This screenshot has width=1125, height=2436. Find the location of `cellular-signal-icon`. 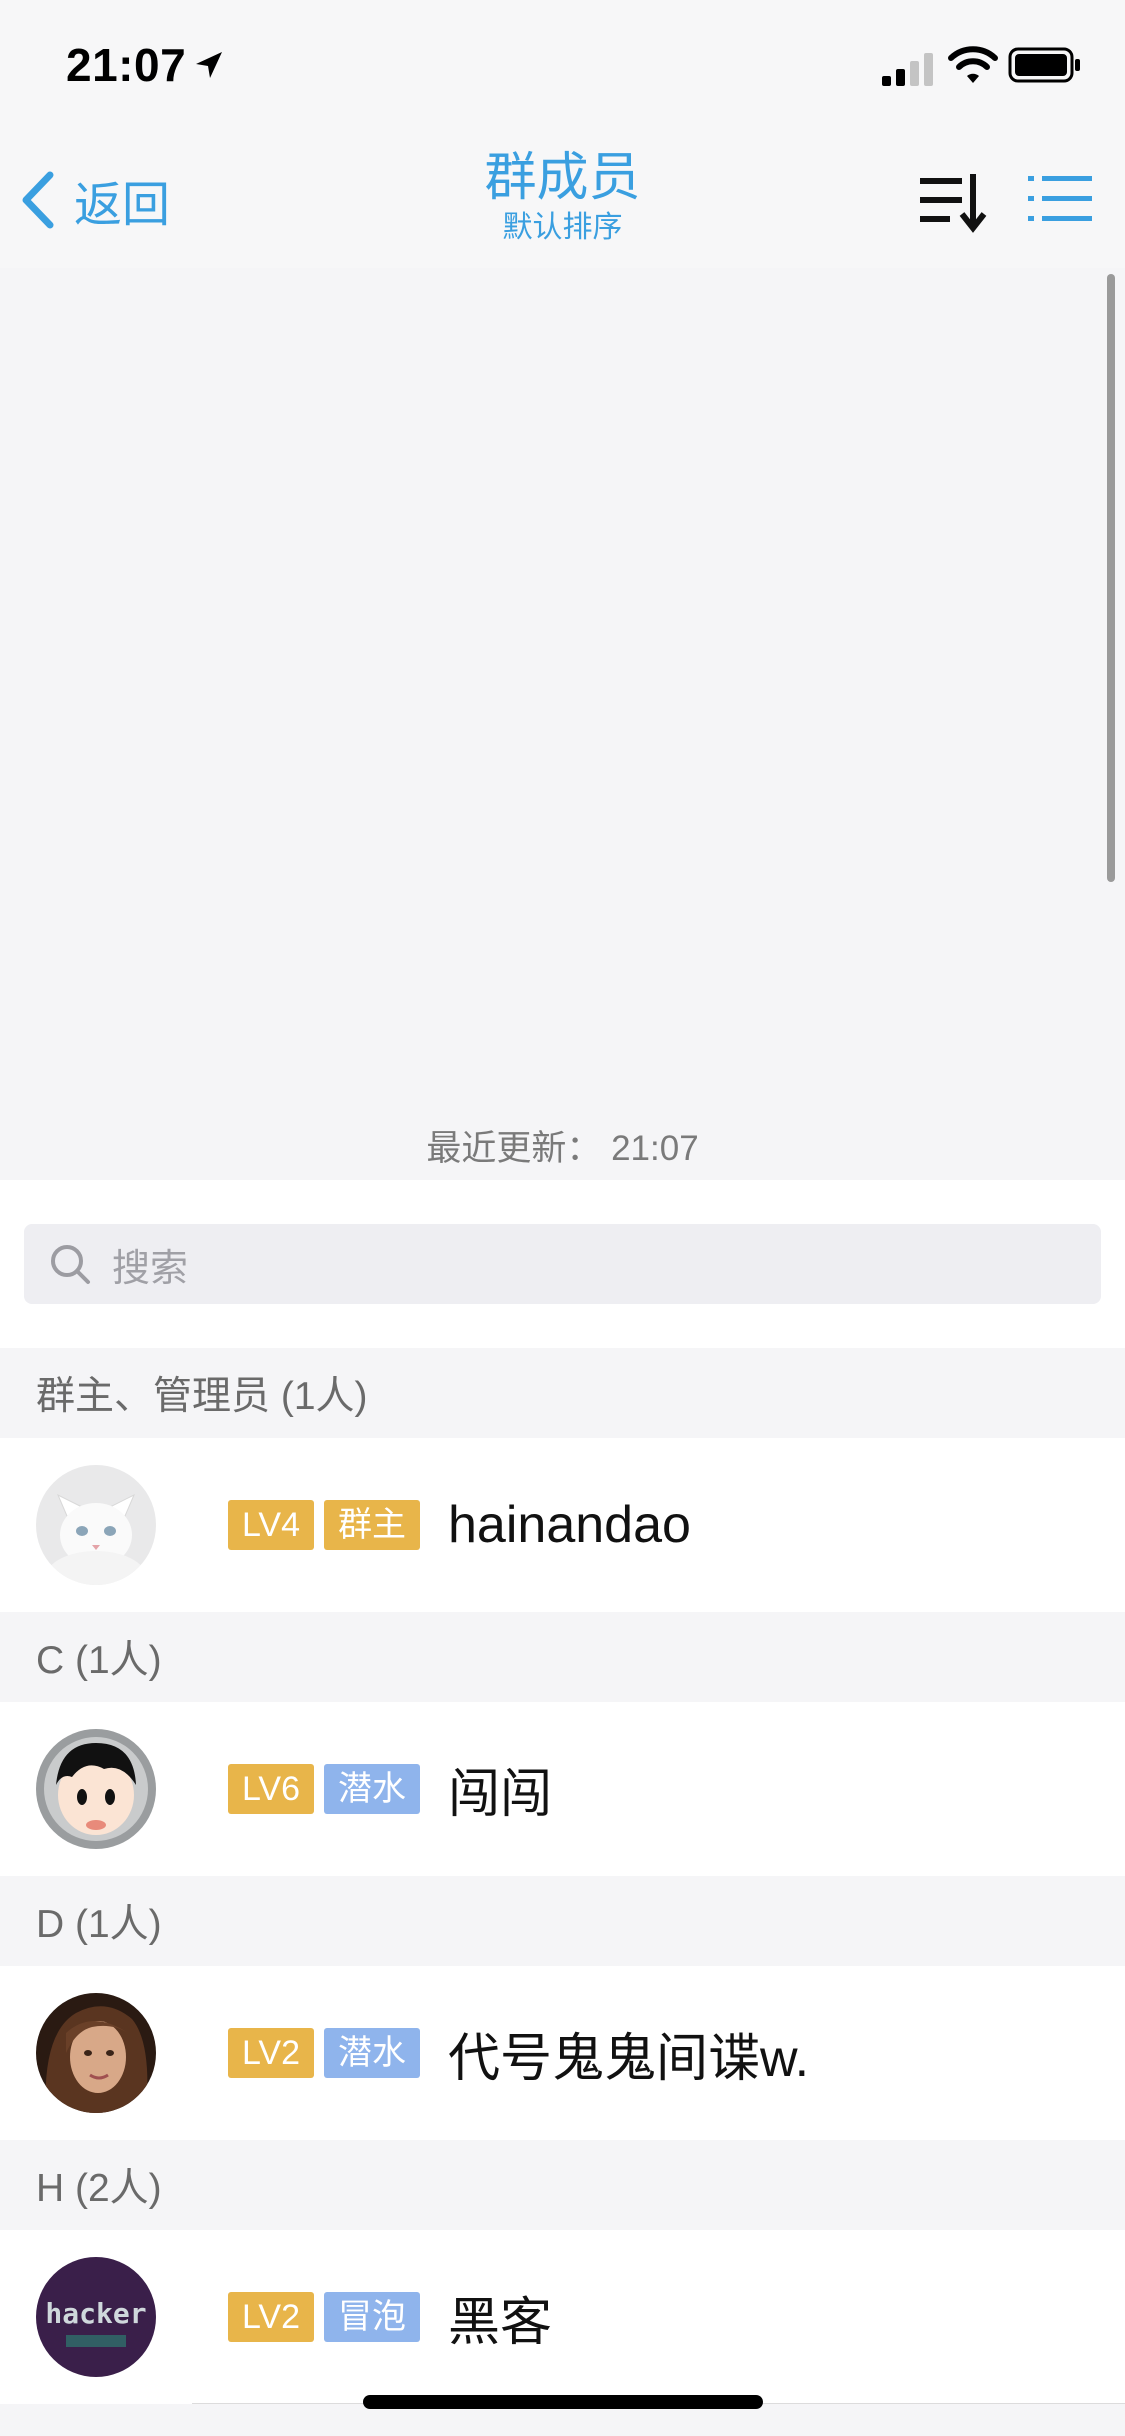

cellular-signal-icon is located at coordinates (907, 69).